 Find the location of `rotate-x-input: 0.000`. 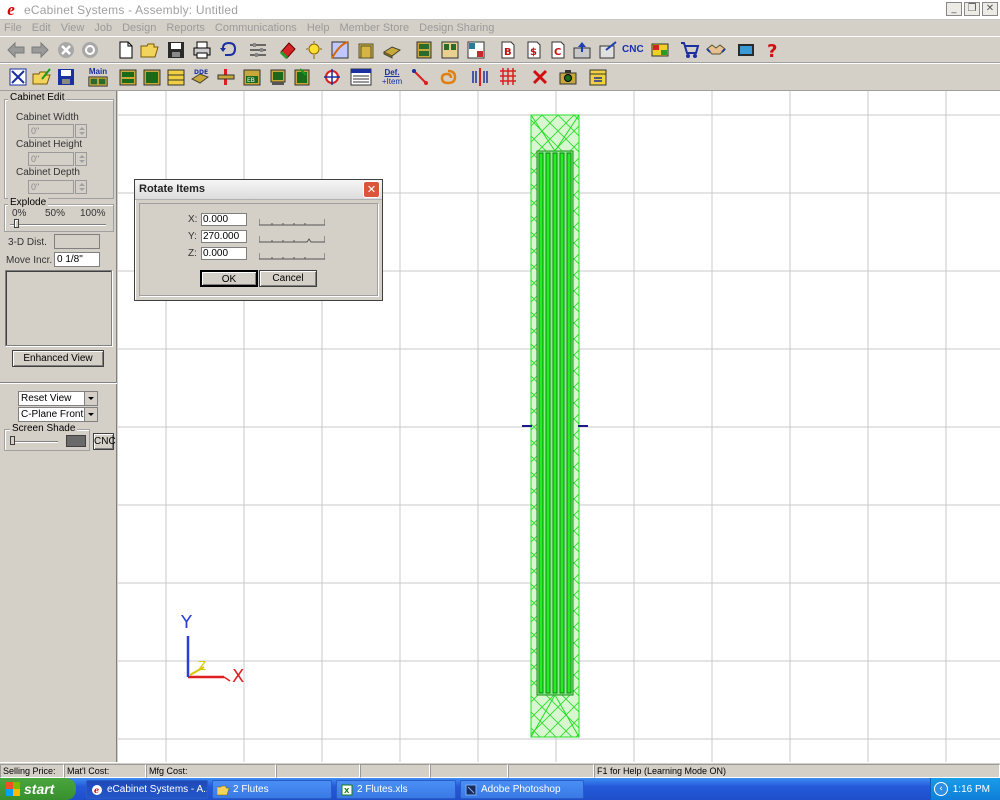

rotate-x-input: 0.000 is located at coordinates (224, 219).